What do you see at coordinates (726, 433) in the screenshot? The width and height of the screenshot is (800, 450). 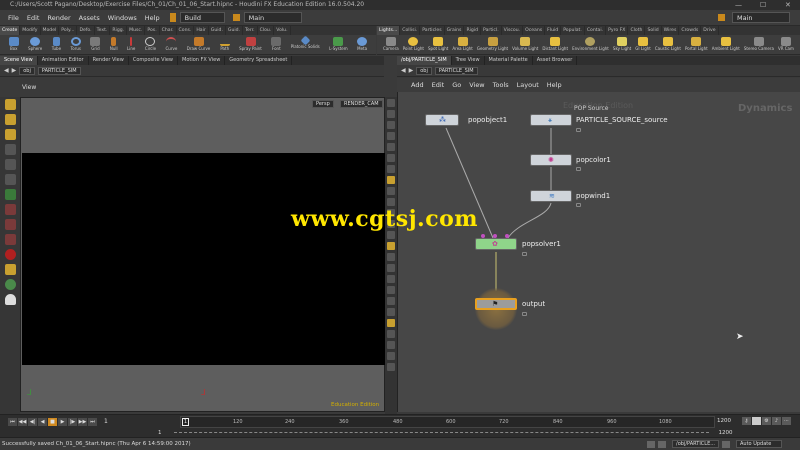 I see `range-end-field: 1200` at bounding box center [726, 433].